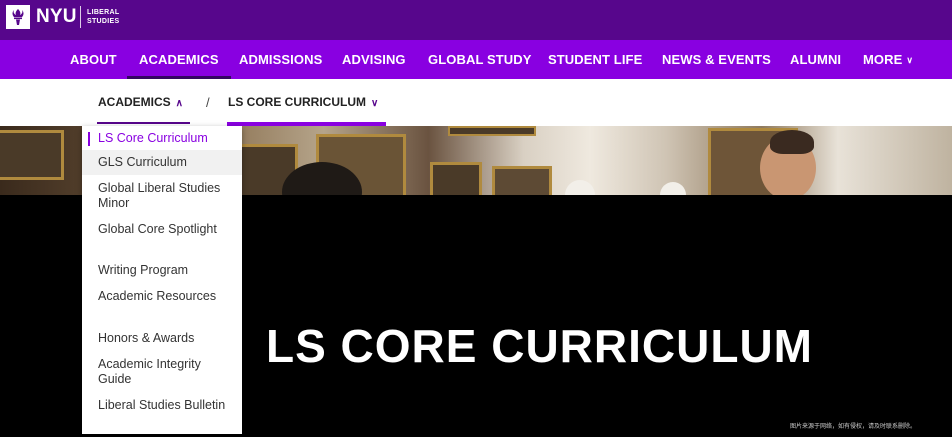 The height and width of the screenshot is (437, 952). What do you see at coordinates (815, 59) in the screenshot?
I see `nav-item-alumni: ALUMNI` at bounding box center [815, 59].